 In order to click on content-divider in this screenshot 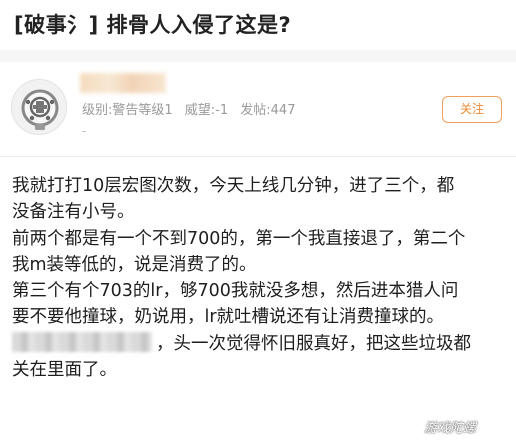, I will do `click(258, 156)`.